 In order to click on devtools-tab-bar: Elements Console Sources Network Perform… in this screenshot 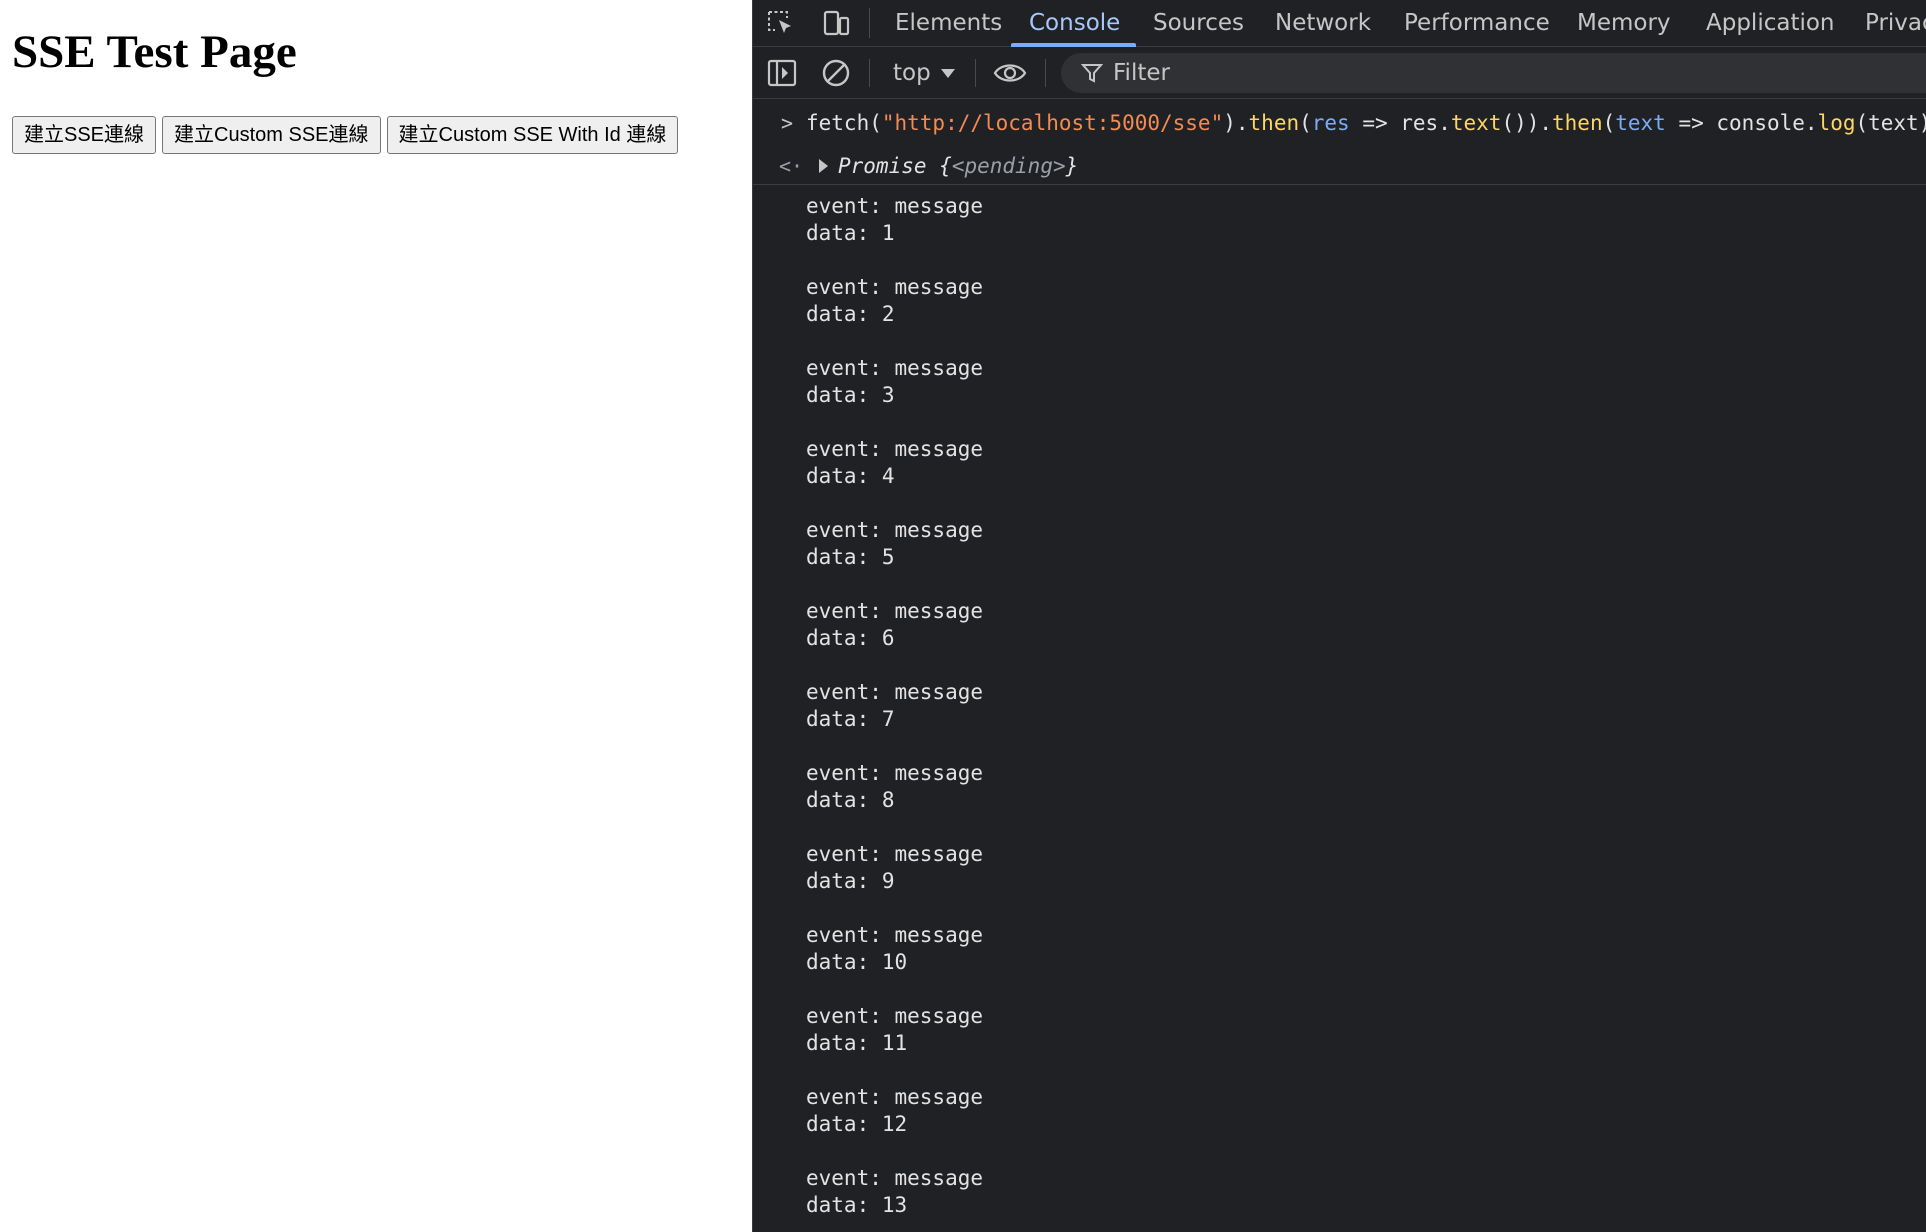, I will do `click(1339, 23)`.